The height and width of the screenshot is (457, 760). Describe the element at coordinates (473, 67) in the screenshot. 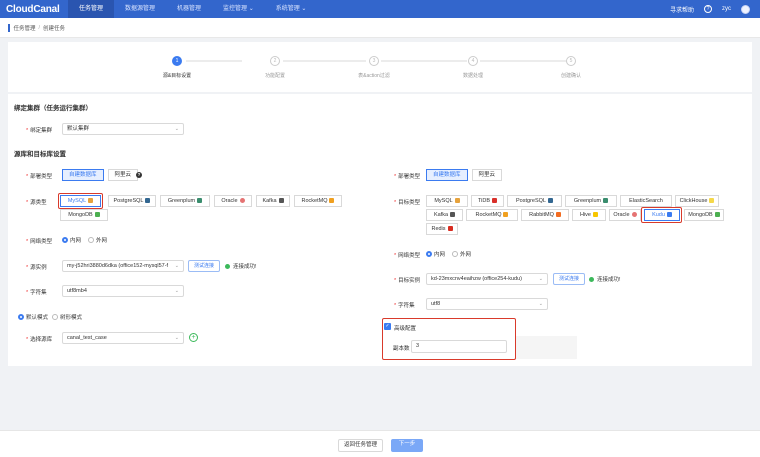

I see `step-4: 4 数据处理` at that location.